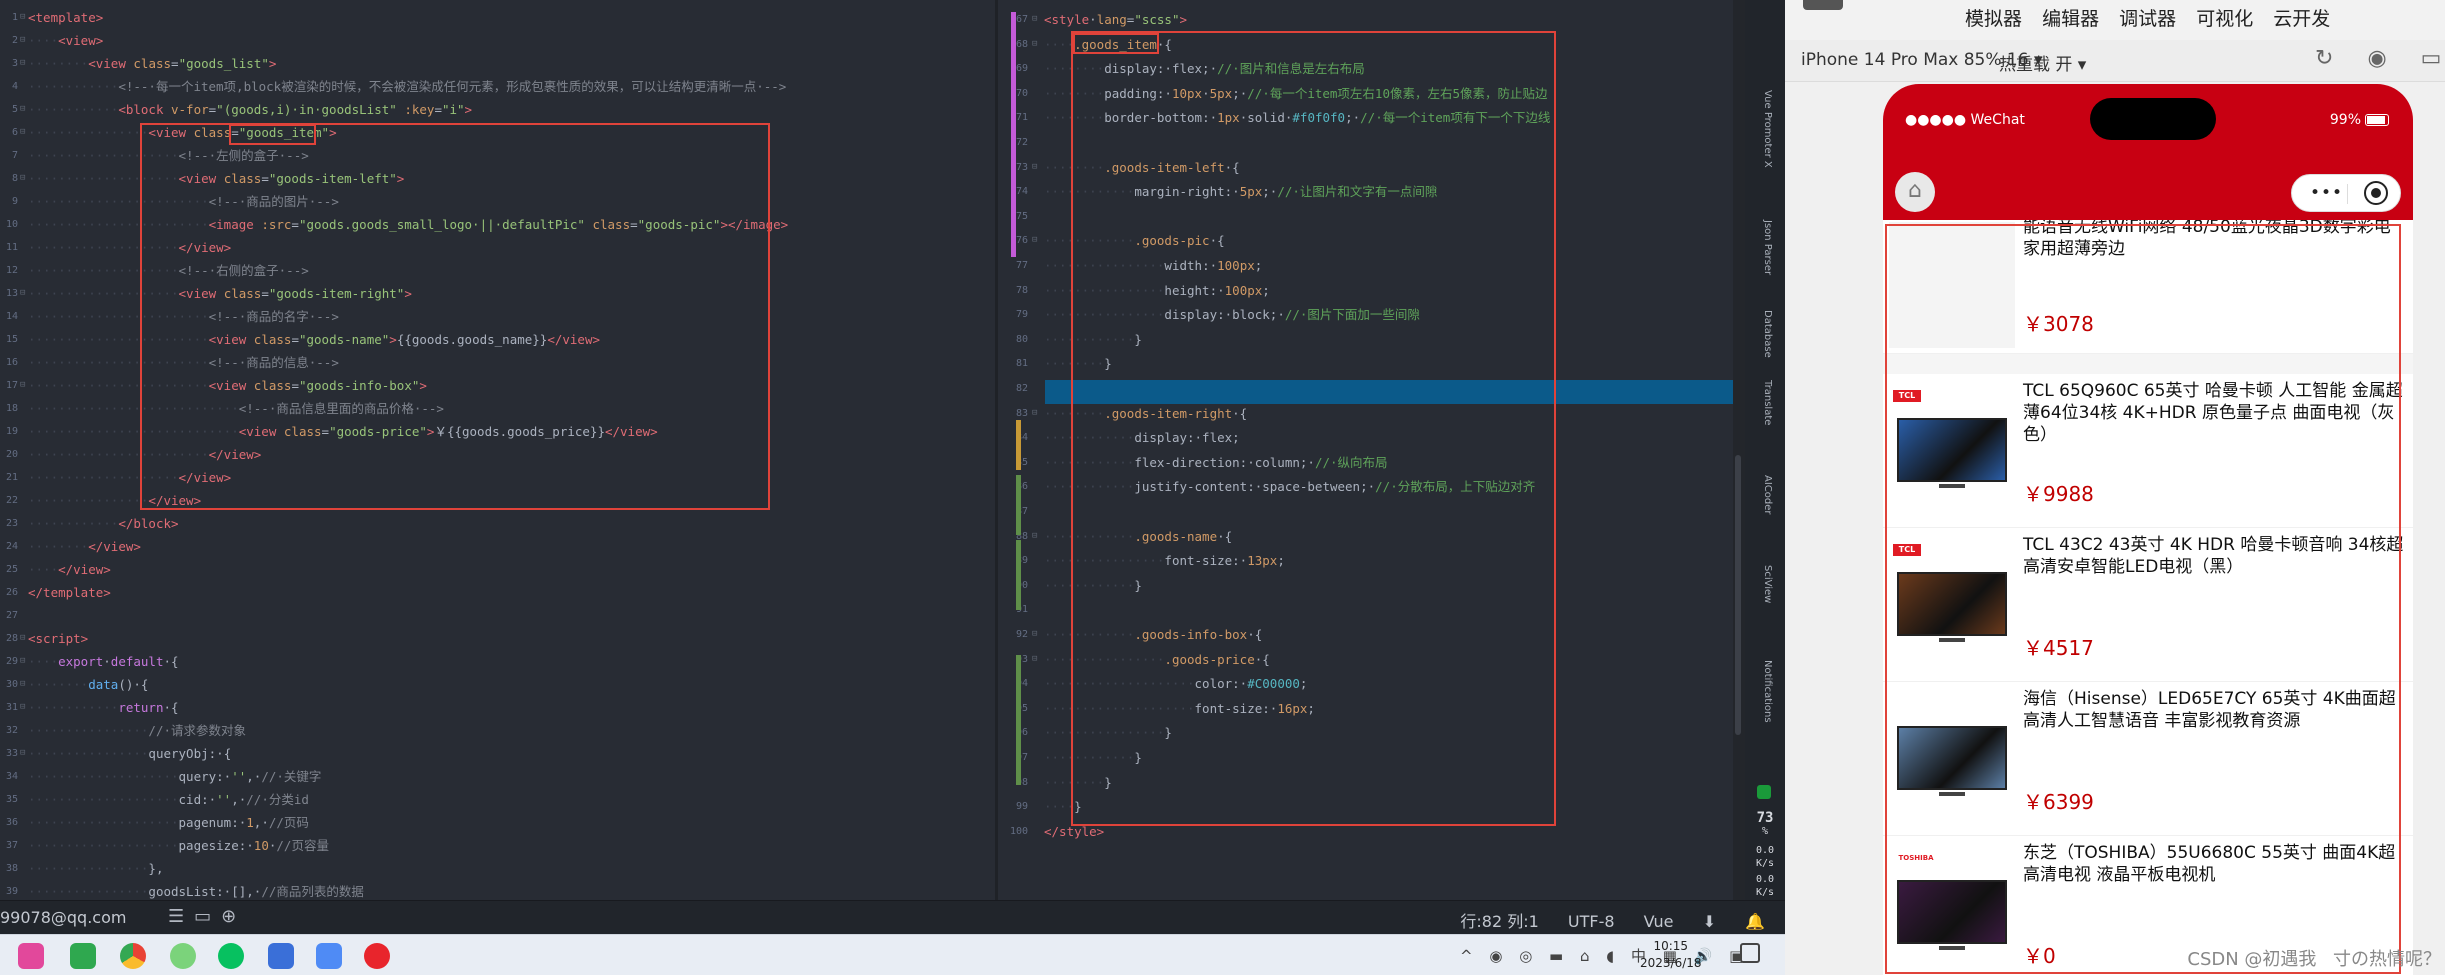  What do you see at coordinates (1755, 921) in the screenshot?
I see `bell-icon: 🔔` at bounding box center [1755, 921].